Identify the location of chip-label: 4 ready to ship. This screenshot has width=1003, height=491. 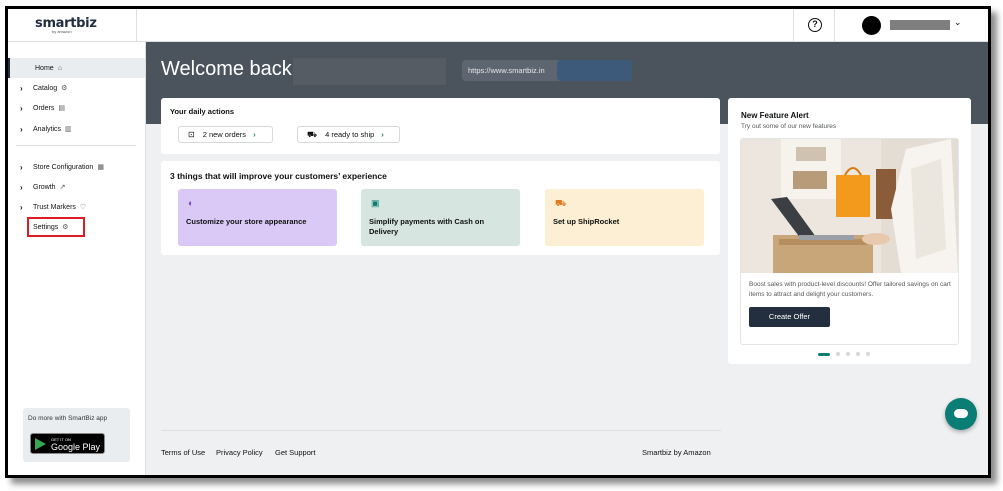
(350, 134).